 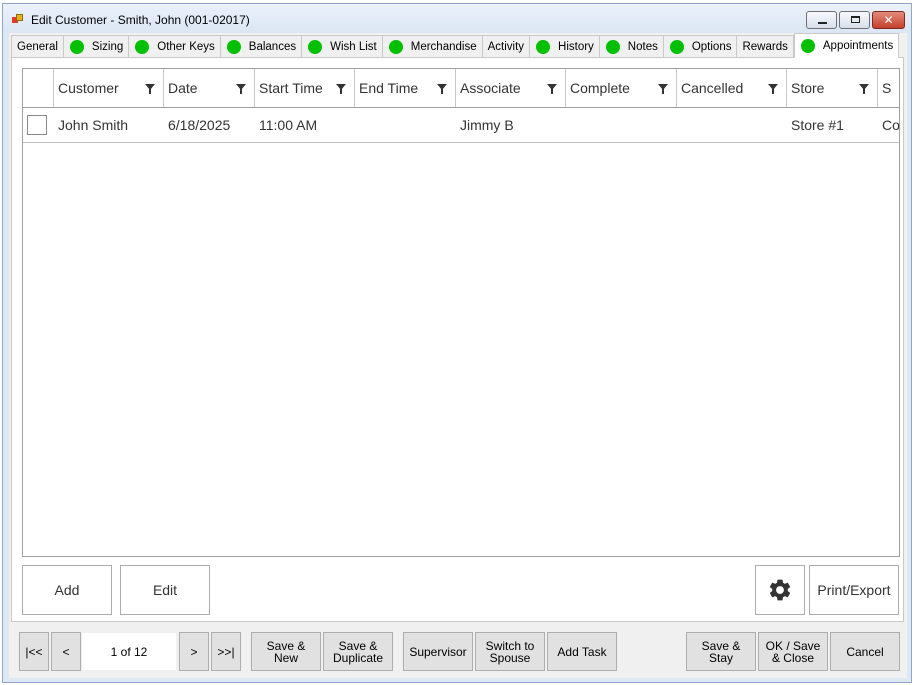 I want to click on row-checkbox, so click(x=37, y=125).